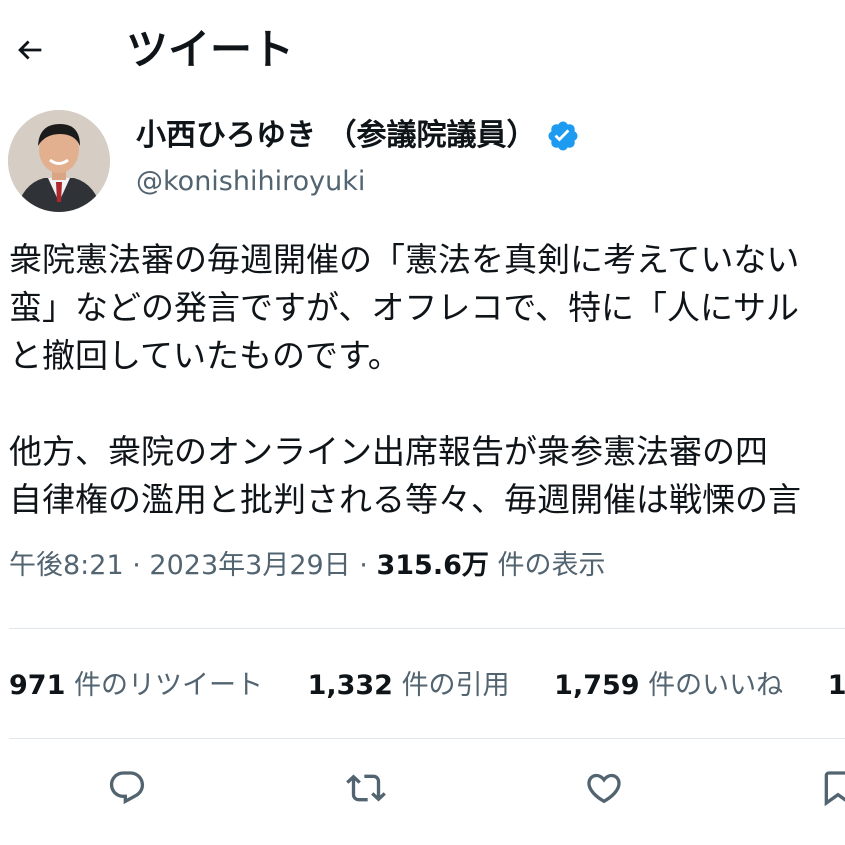 This screenshot has width=845, height=845. I want to click on header: ツイート, so click(422, 50).